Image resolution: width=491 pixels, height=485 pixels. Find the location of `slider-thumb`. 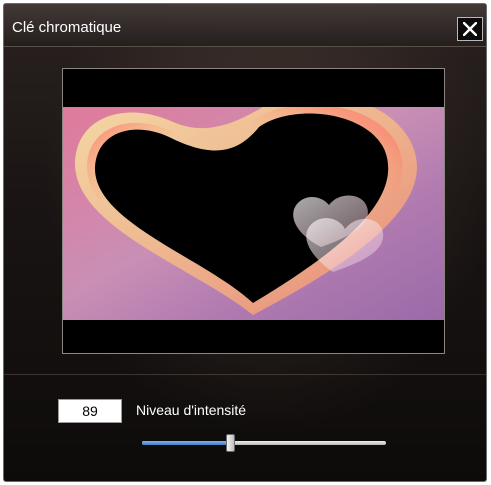

slider-thumb is located at coordinates (230, 443).